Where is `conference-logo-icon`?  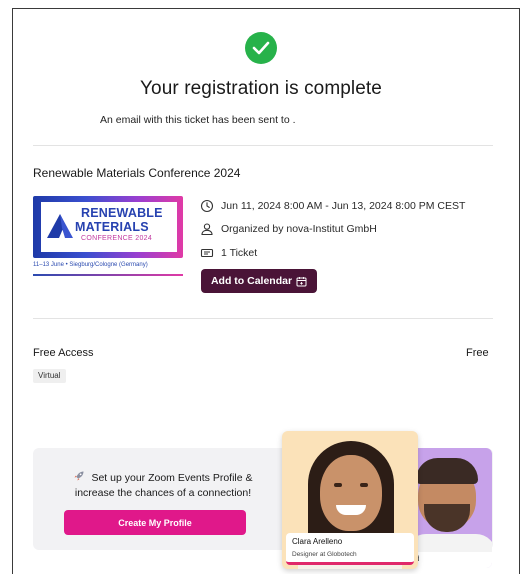
conference-logo-icon is located at coordinates (60, 226).